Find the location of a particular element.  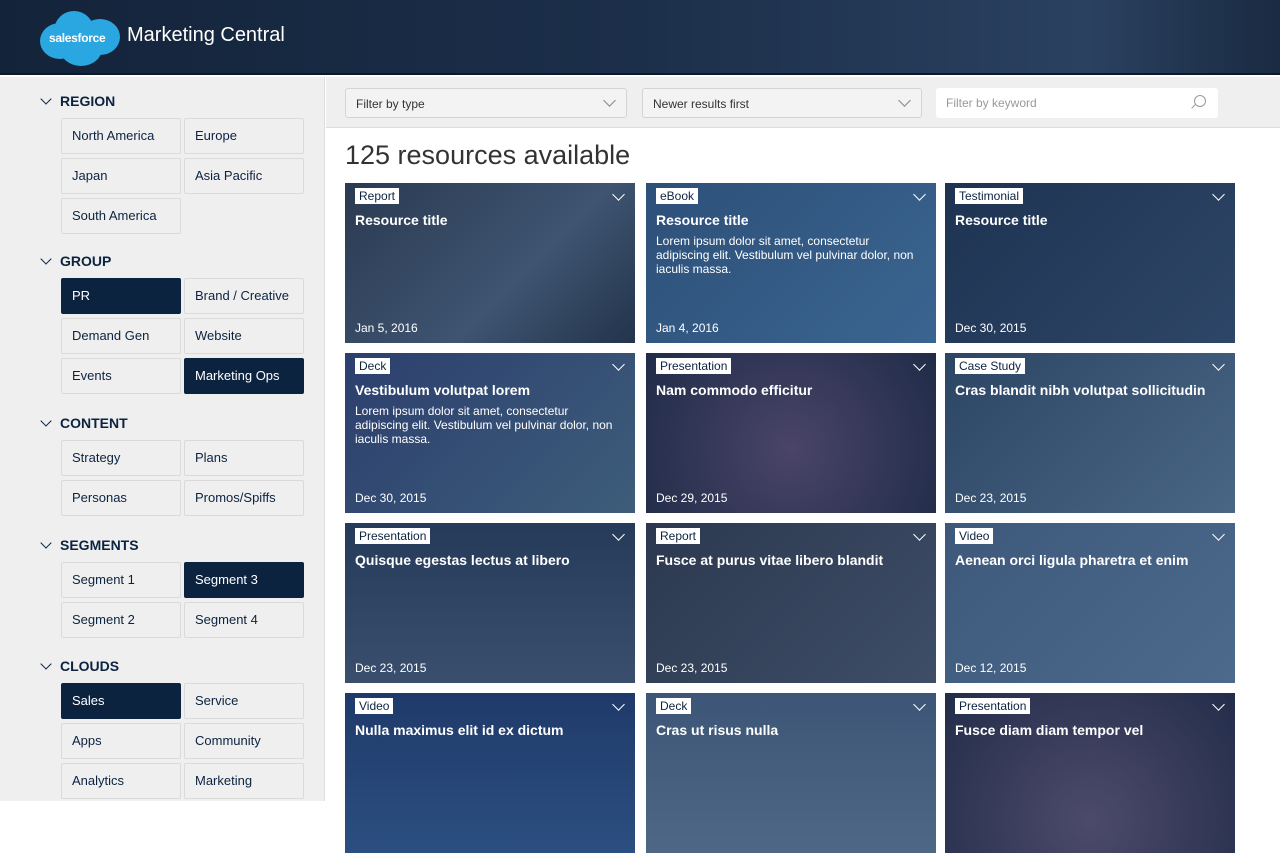

filter-segment-4: Segment 4 is located at coordinates (244, 620).